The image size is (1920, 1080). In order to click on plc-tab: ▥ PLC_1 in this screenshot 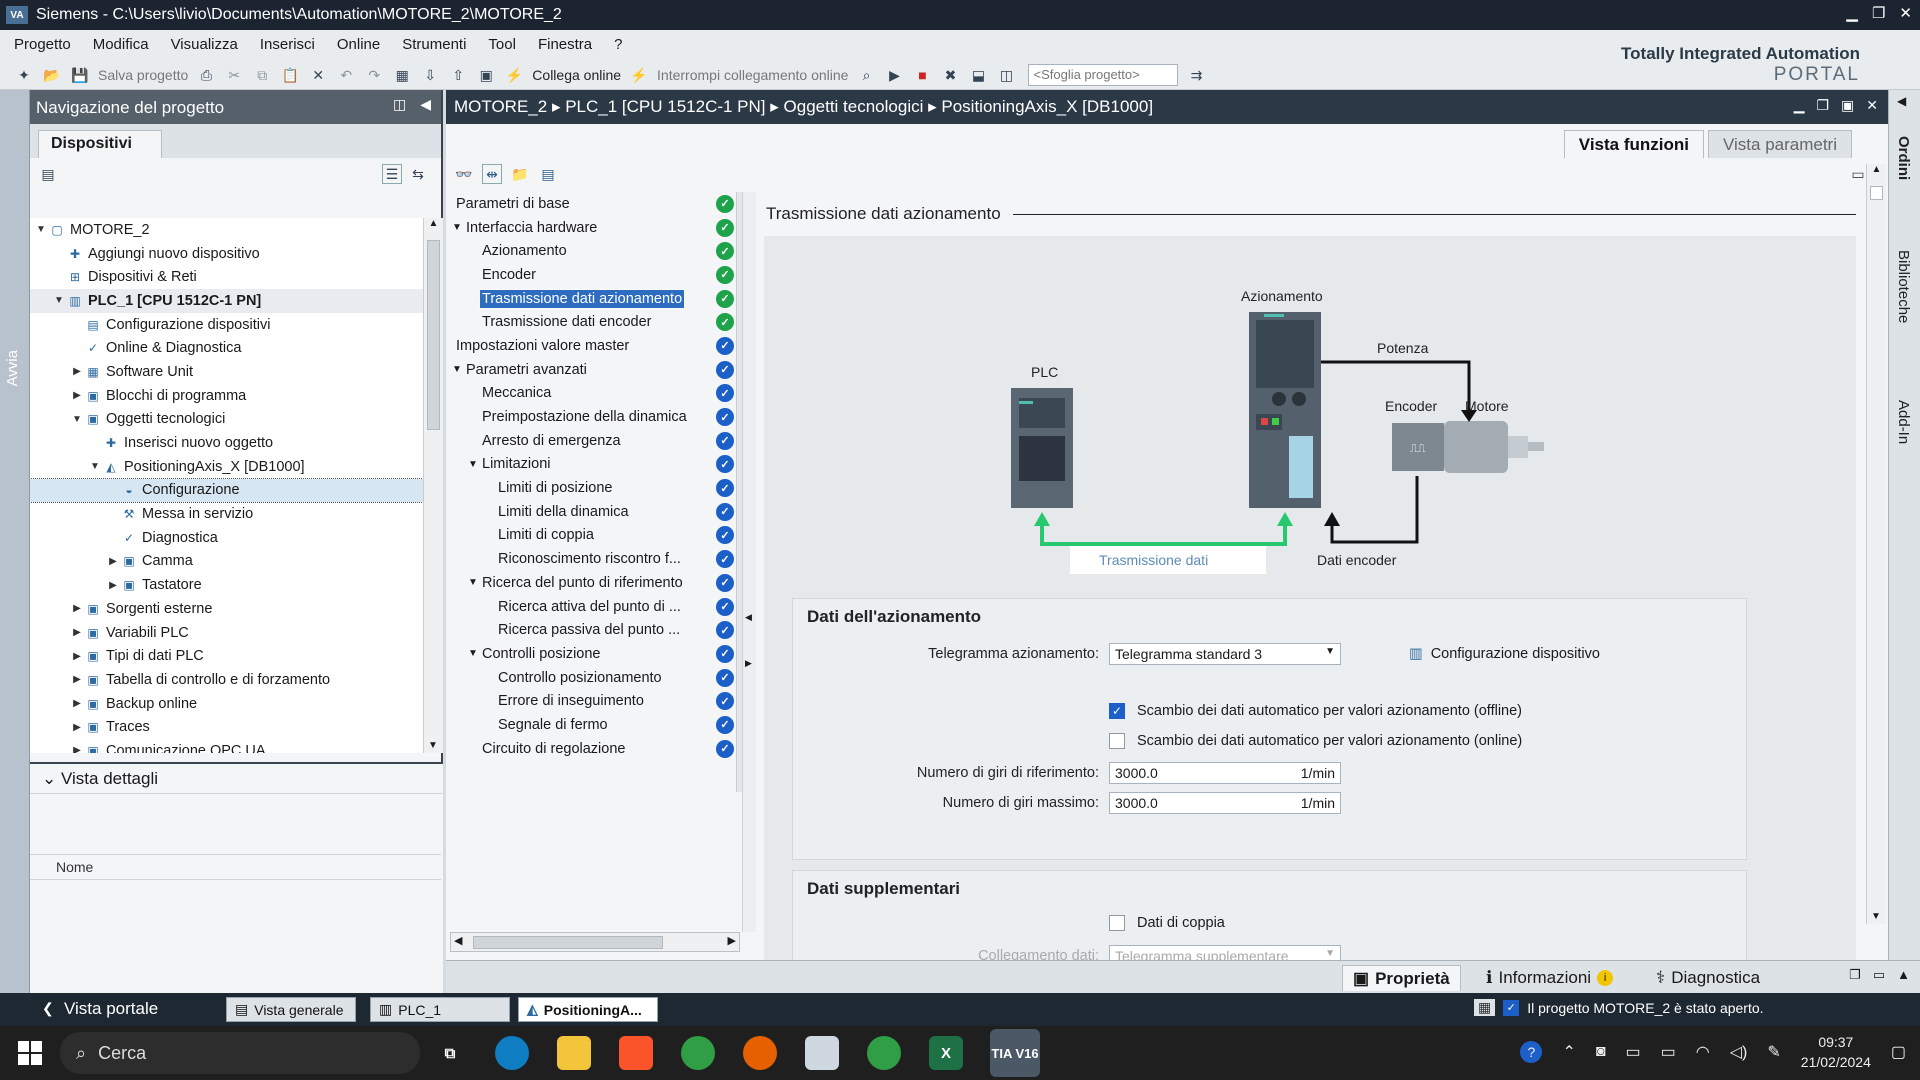, I will do `click(440, 1009)`.